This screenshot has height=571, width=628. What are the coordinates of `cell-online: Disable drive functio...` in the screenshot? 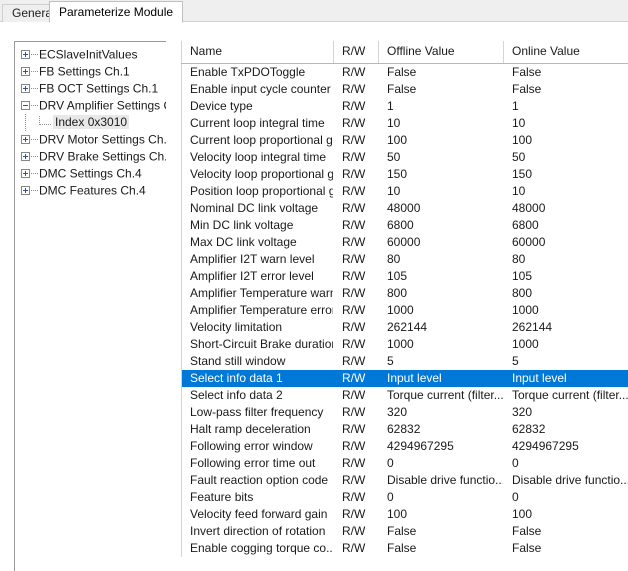 It's located at (570, 479).